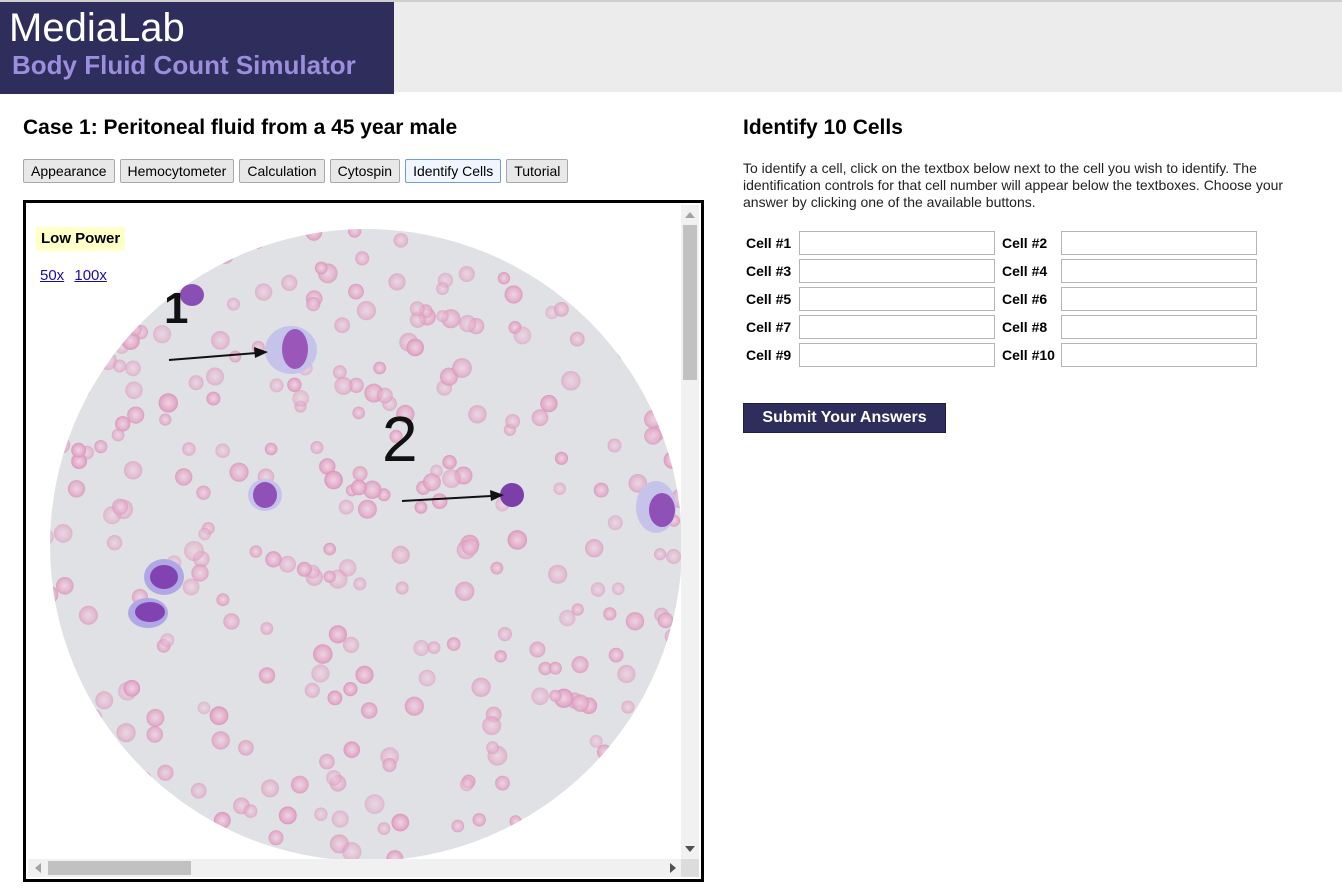  Describe the element at coordinates (69, 171) in the screenshot. I see `tab-appearance: Appearance` at that location.